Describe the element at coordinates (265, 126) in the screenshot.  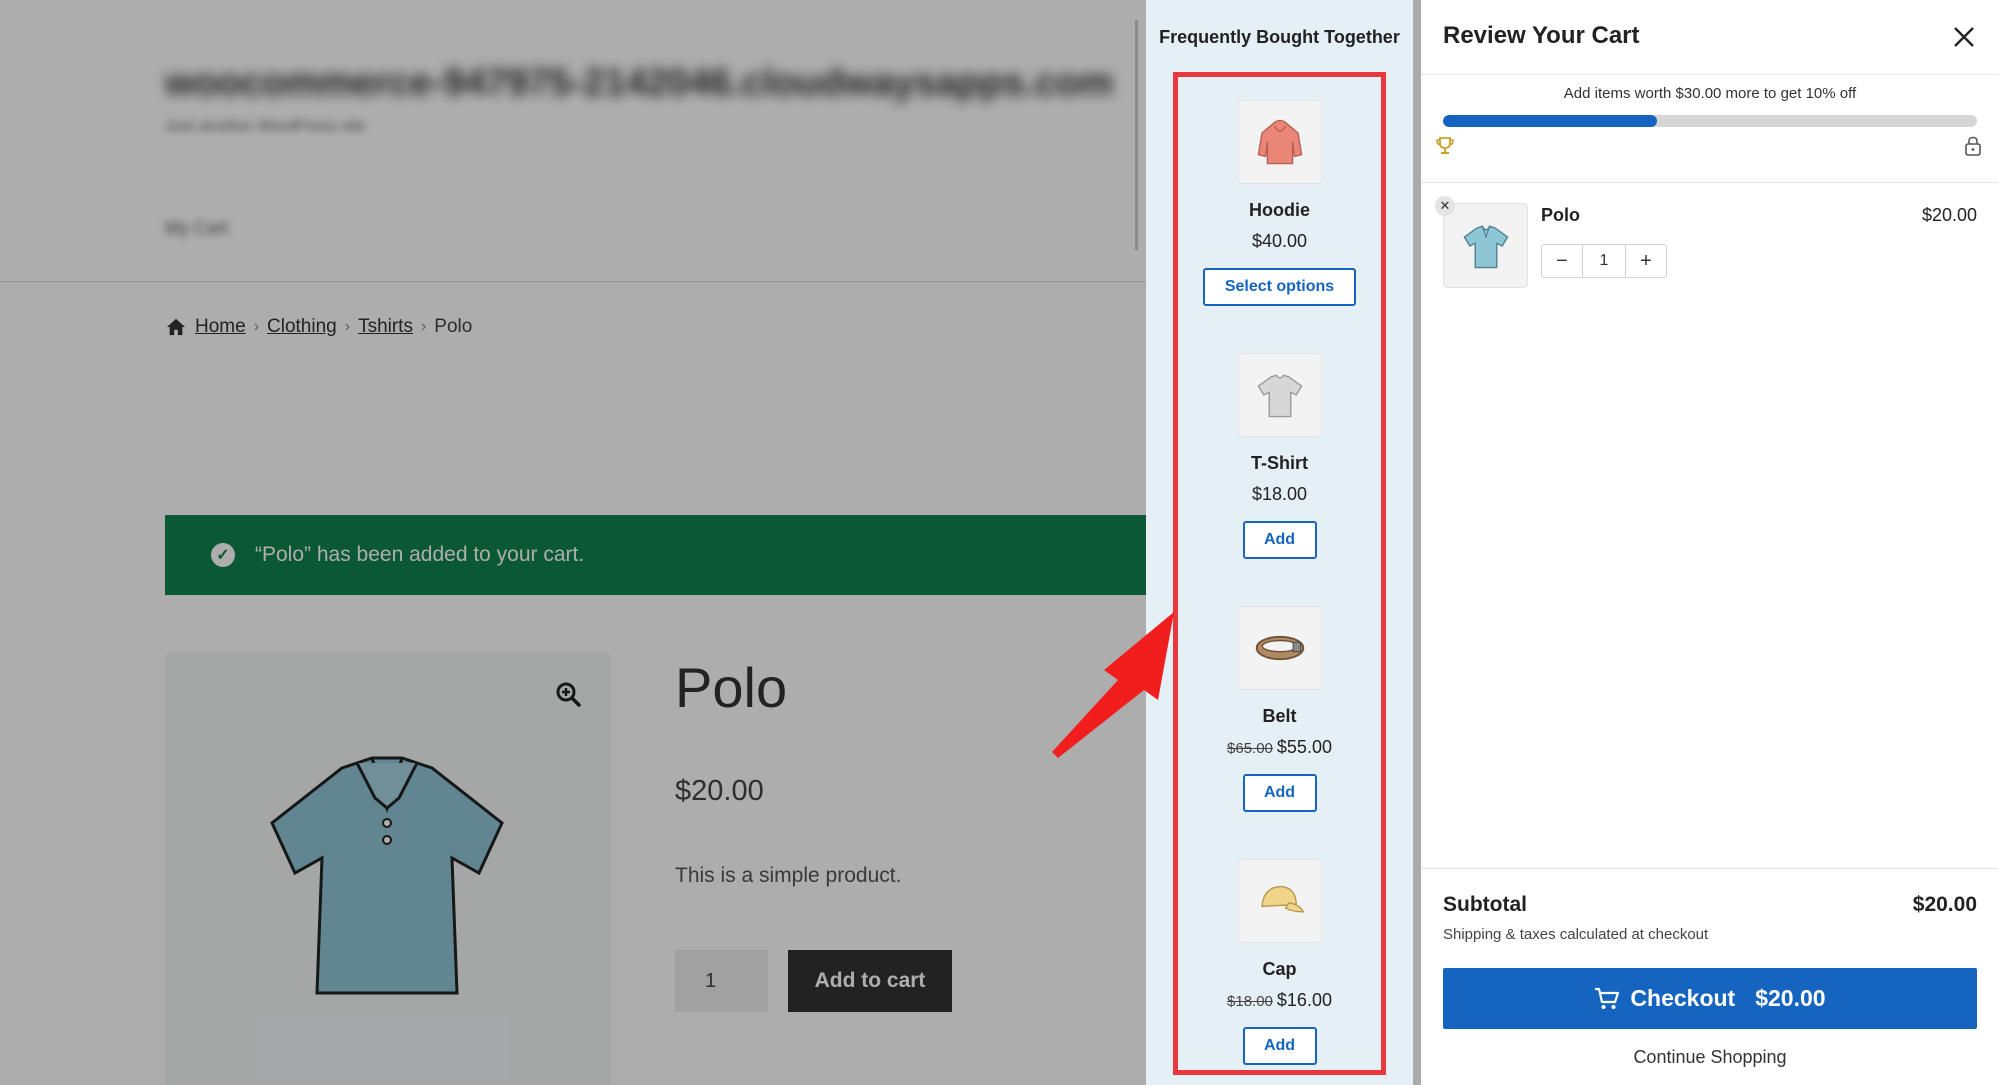
I see `site-tagline: Just another WordPress site` at that location.